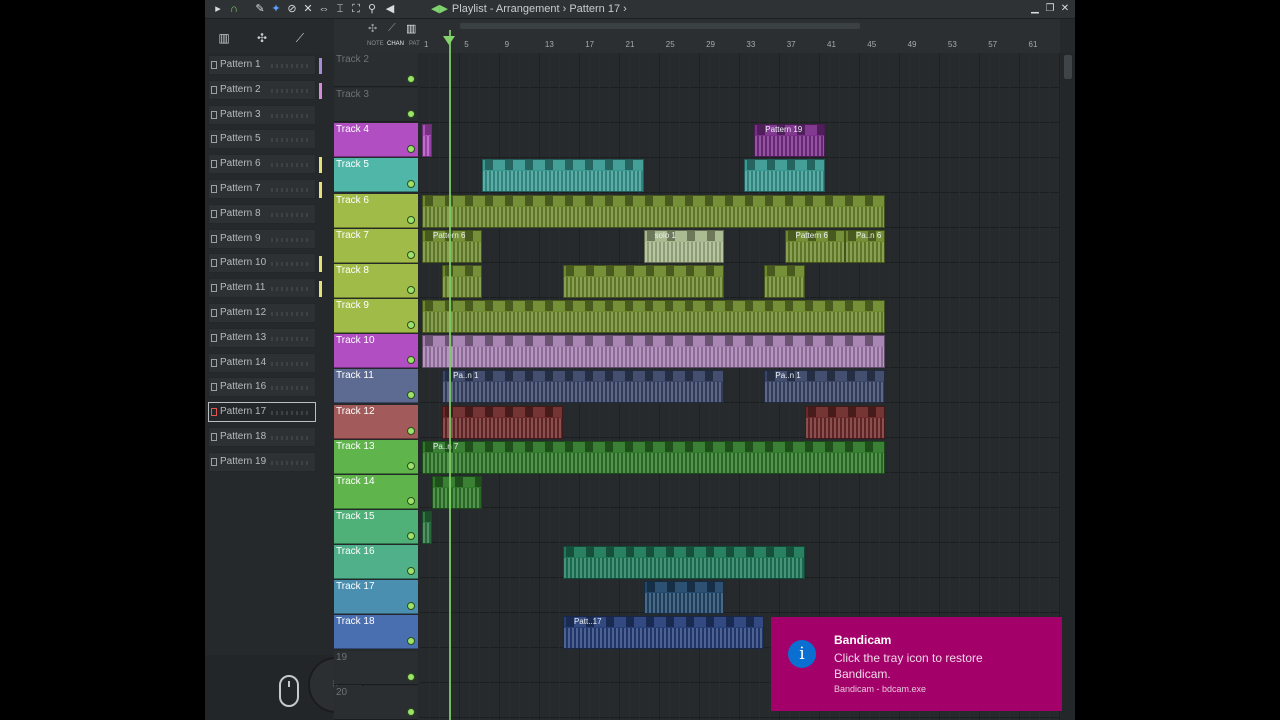  What do you see at coordinates (340, 9) in the screenshot?
I see `slice-icon: ⌶` at bounding box center [340, 9].